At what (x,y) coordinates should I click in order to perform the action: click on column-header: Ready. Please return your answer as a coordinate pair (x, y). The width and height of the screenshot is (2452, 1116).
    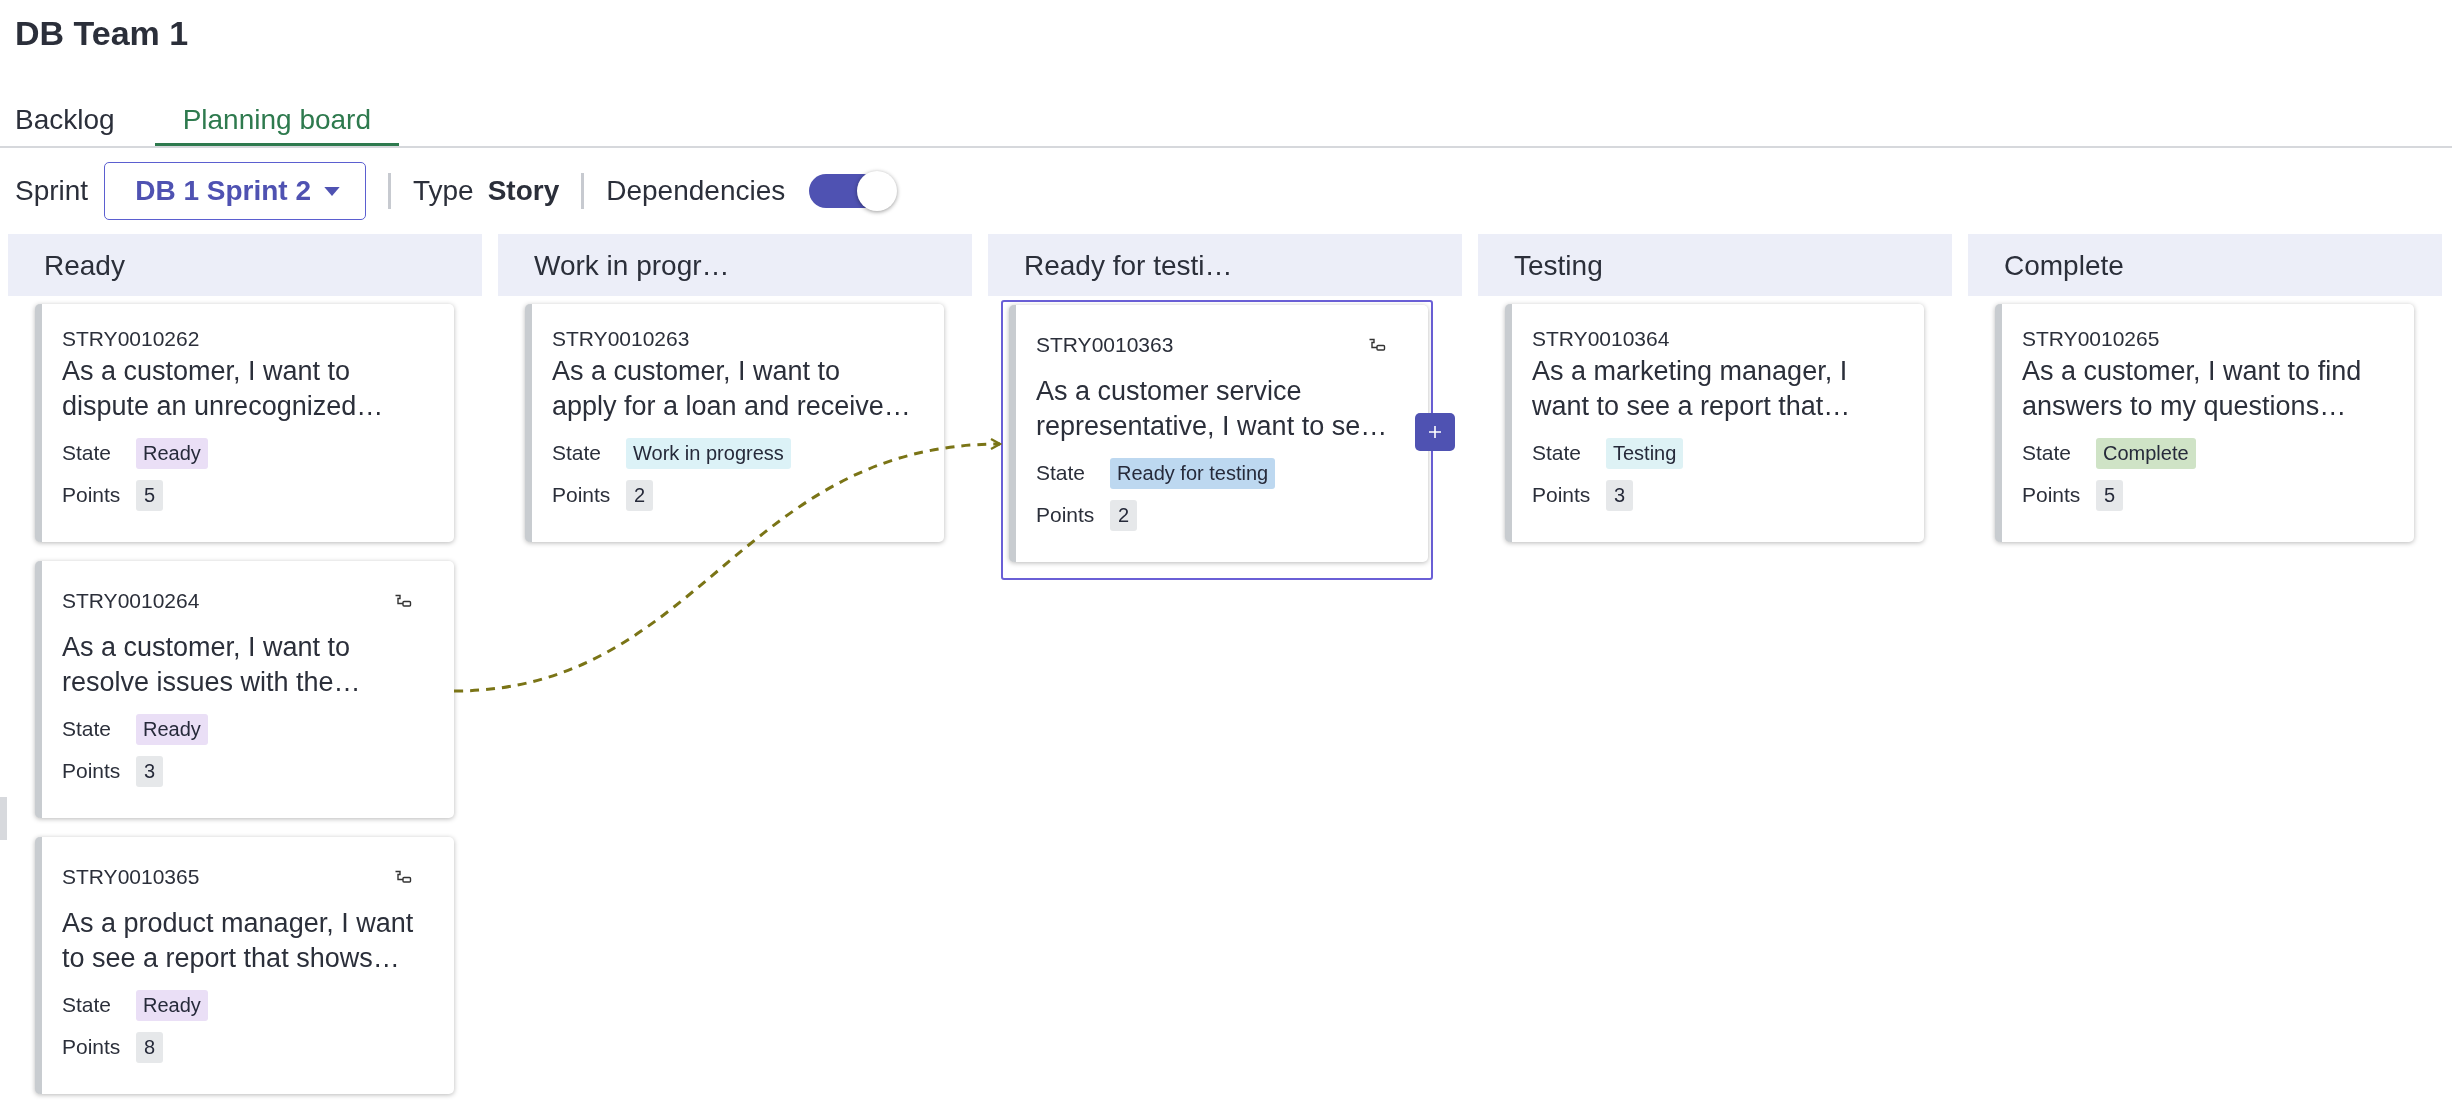
    Looking at the image, I should click on (245, 265).